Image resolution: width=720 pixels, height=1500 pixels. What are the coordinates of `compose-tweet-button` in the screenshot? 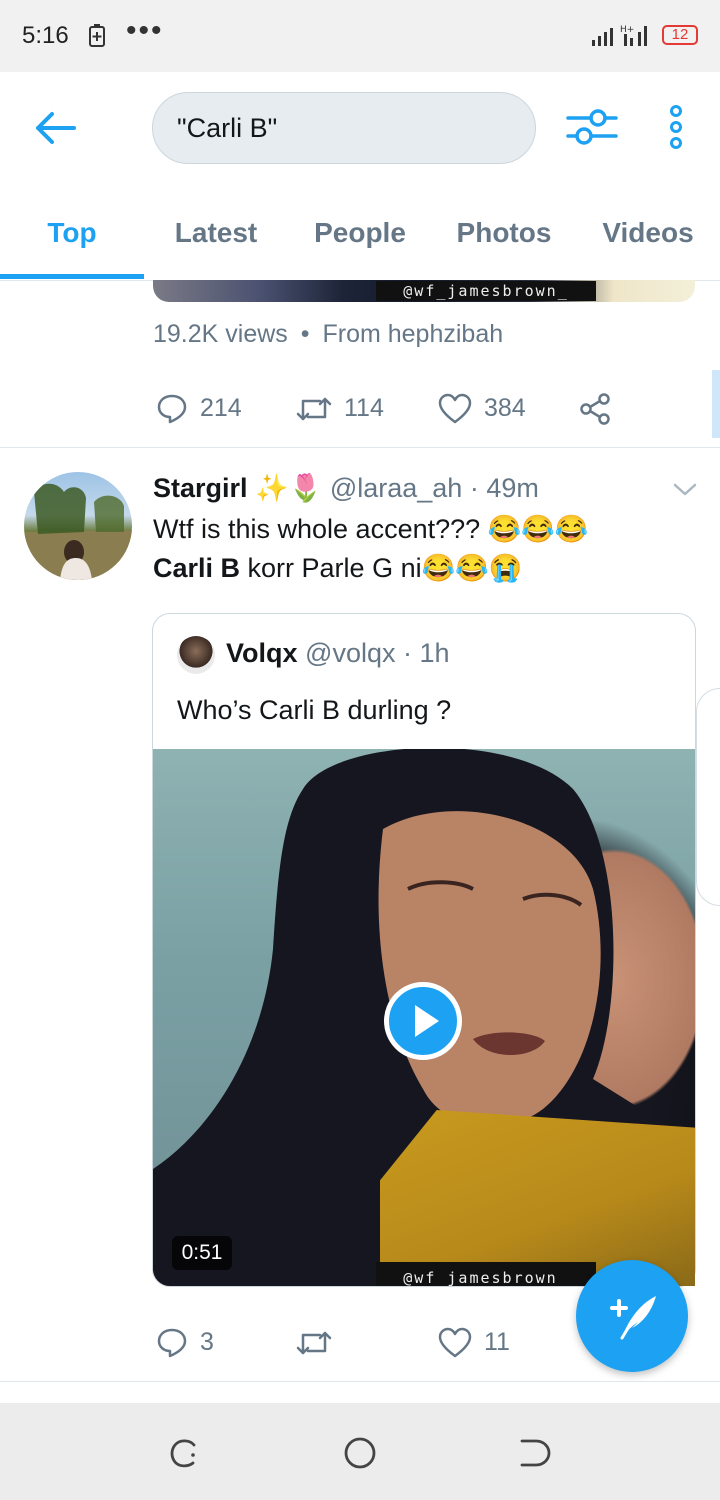 It's located at (632, 1316).